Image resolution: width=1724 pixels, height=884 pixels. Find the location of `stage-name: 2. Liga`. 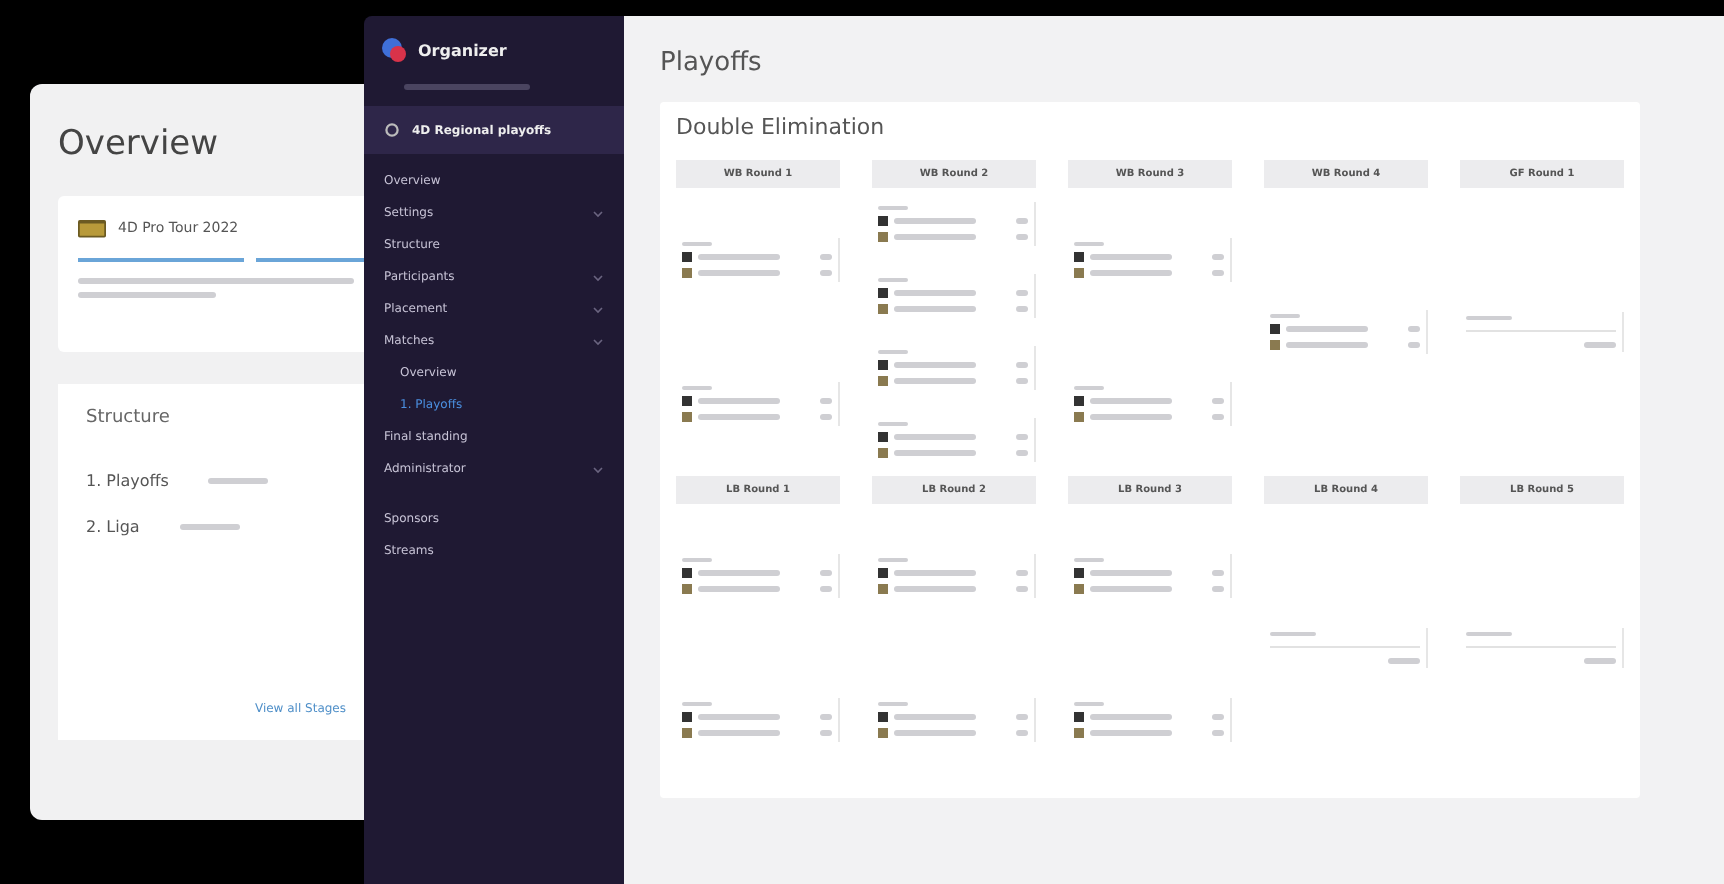

stage-name: 2. Liga is located at coordinates (113, 527).